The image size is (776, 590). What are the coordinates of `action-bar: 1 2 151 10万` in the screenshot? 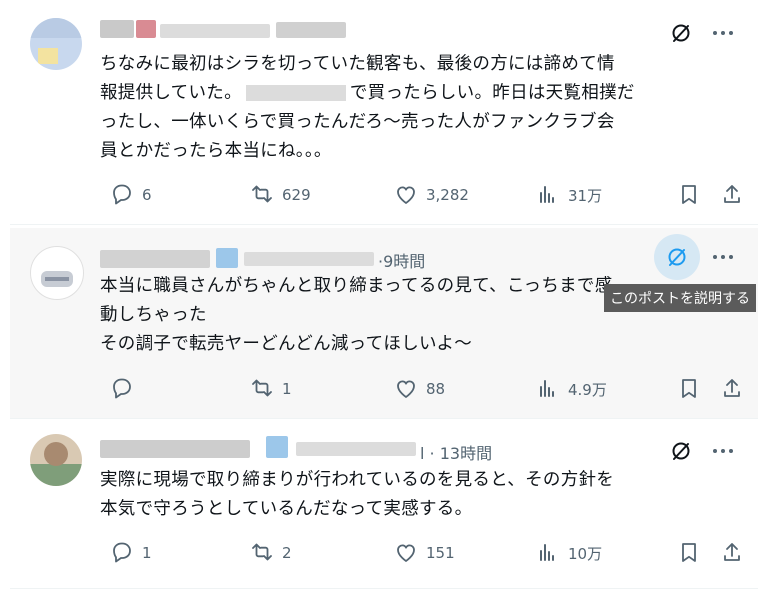 It's located at (420, 553).